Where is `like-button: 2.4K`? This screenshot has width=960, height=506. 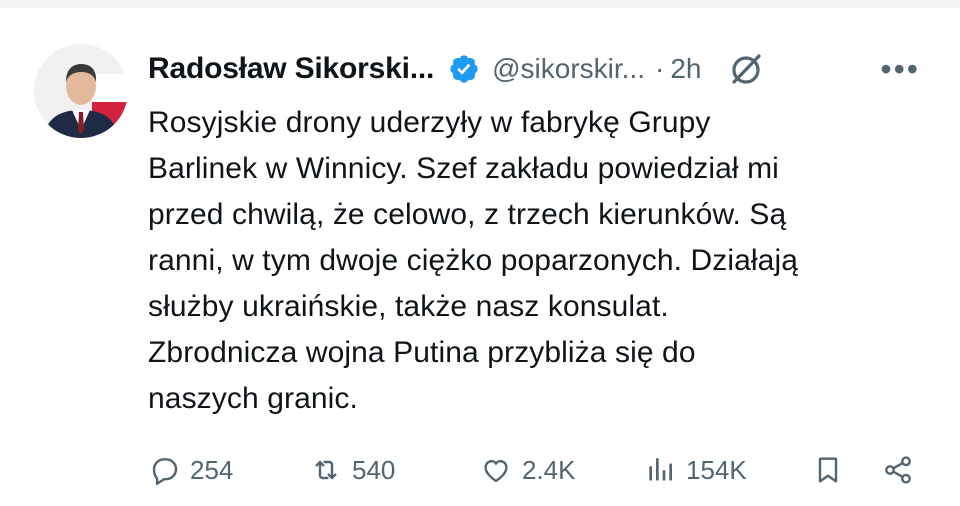 like-button: 2.4K is located at coordinates (528, 470).